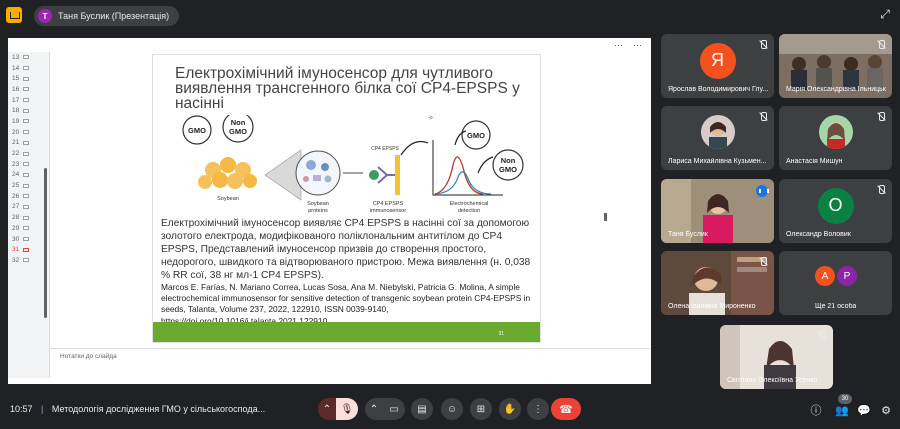 The height and width of the screenshot is (429, 900). I want to click on participant-name: Олена Іванівна Мироненко, so click(712, 306).